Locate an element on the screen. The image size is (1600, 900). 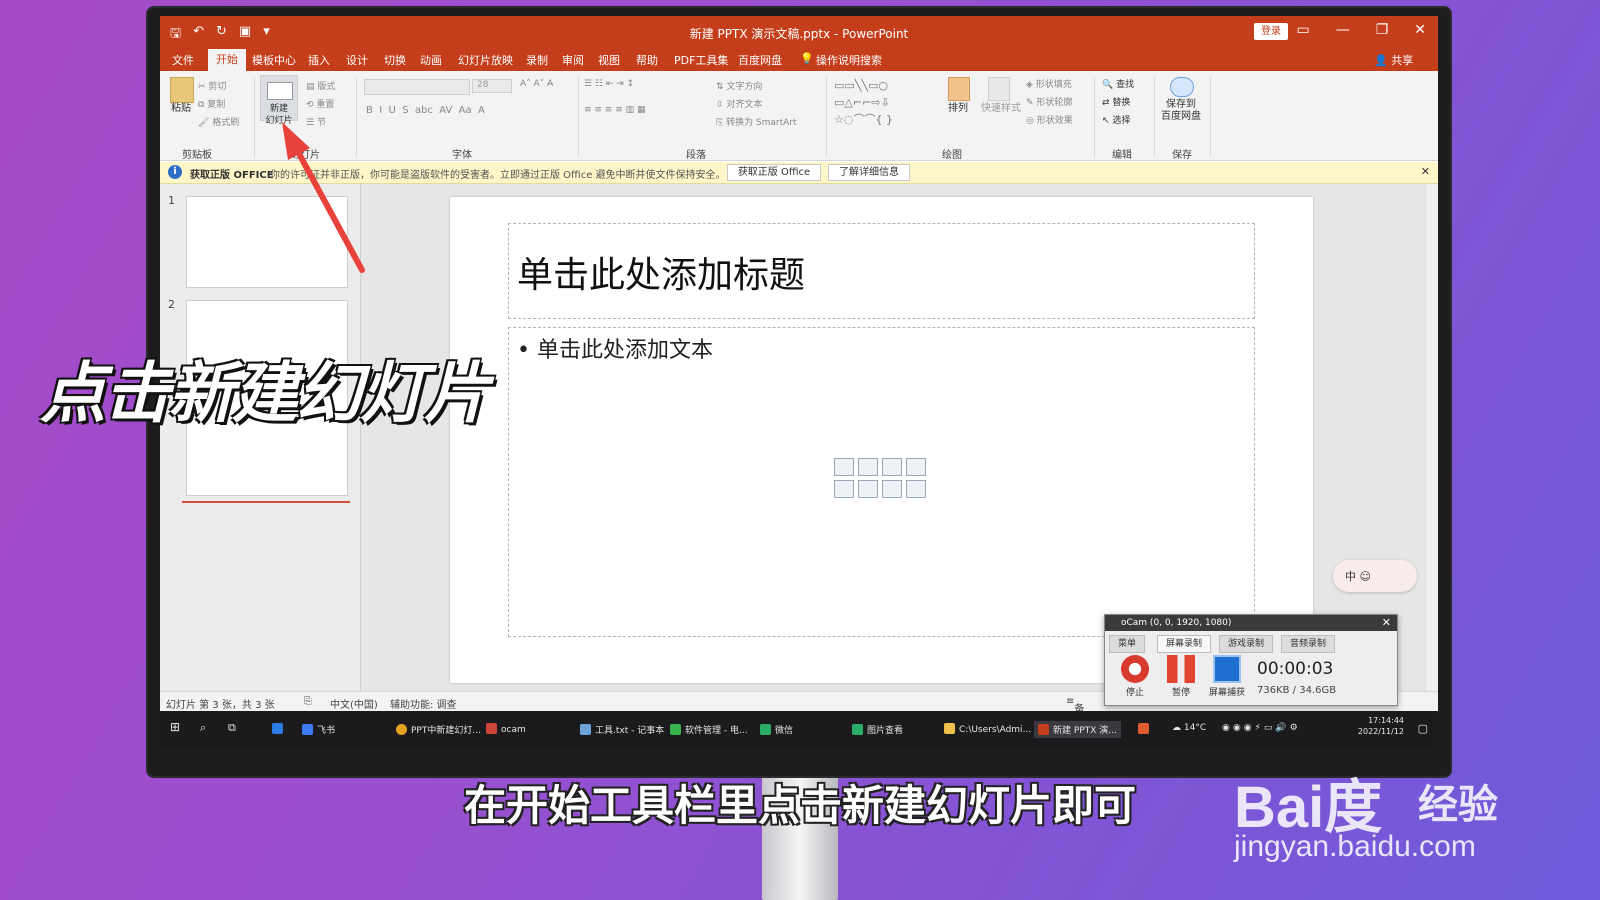
baidu-watermark-url: jingyan.baidu.com is located at coordinates (1355, 846).